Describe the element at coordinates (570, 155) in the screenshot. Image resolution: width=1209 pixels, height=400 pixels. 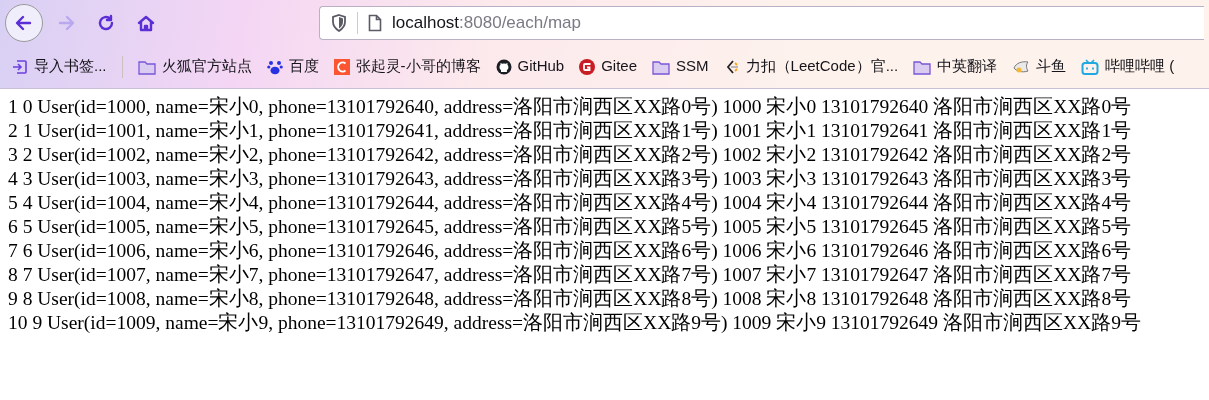
I see `output-line: 3 2 User(id=1002, name=宋小2, phone=13101792642, address=洛阳市涧西区XX路2号) 1002 宋小2 13101792642 洛阳市涧西区XX路2号` at that location.